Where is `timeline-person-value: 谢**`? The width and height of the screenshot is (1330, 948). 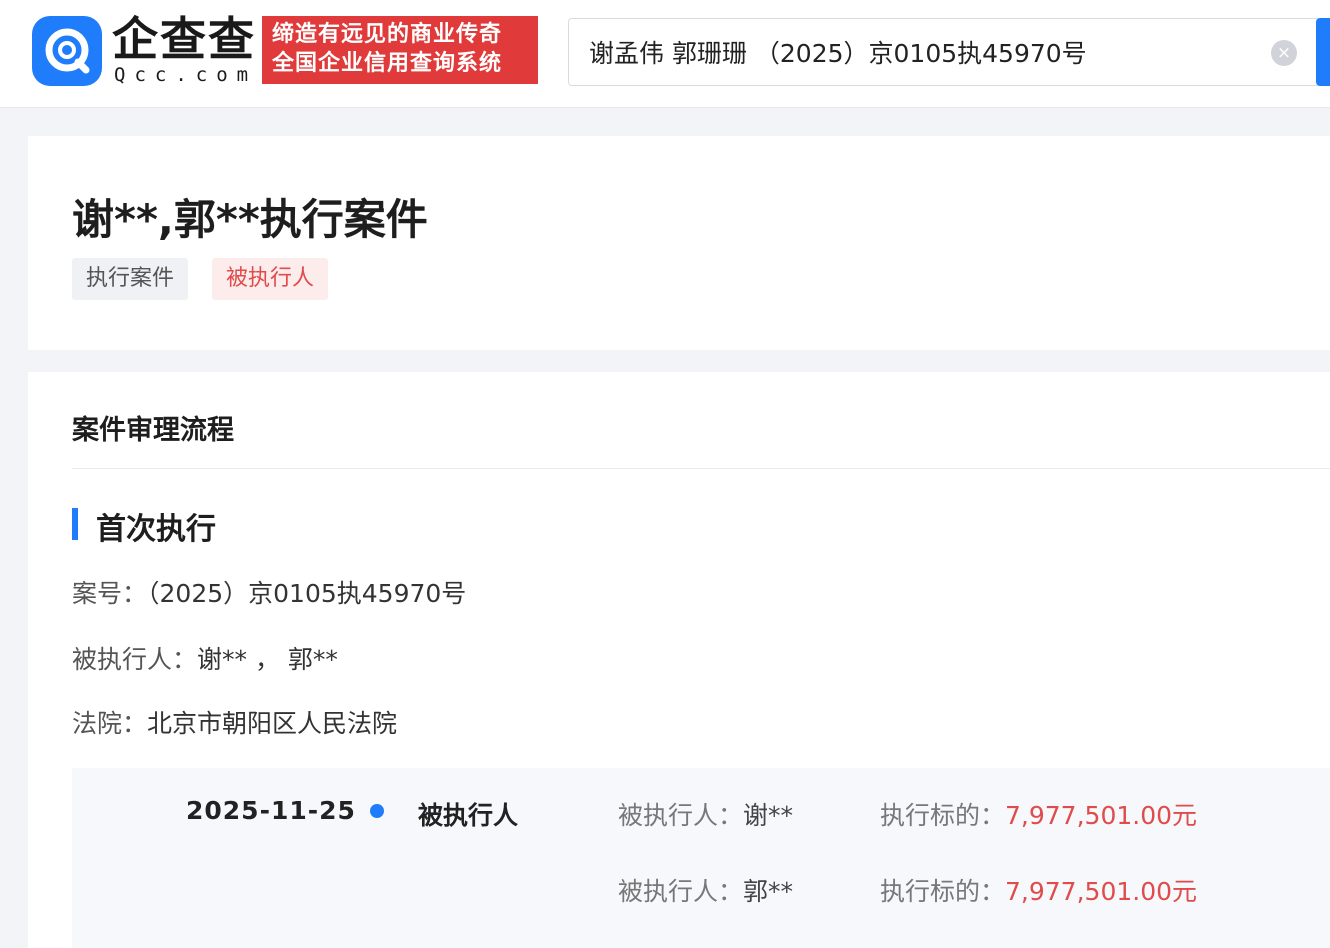 timeline-person-value: 谢** is located at coordinates (768, 815).